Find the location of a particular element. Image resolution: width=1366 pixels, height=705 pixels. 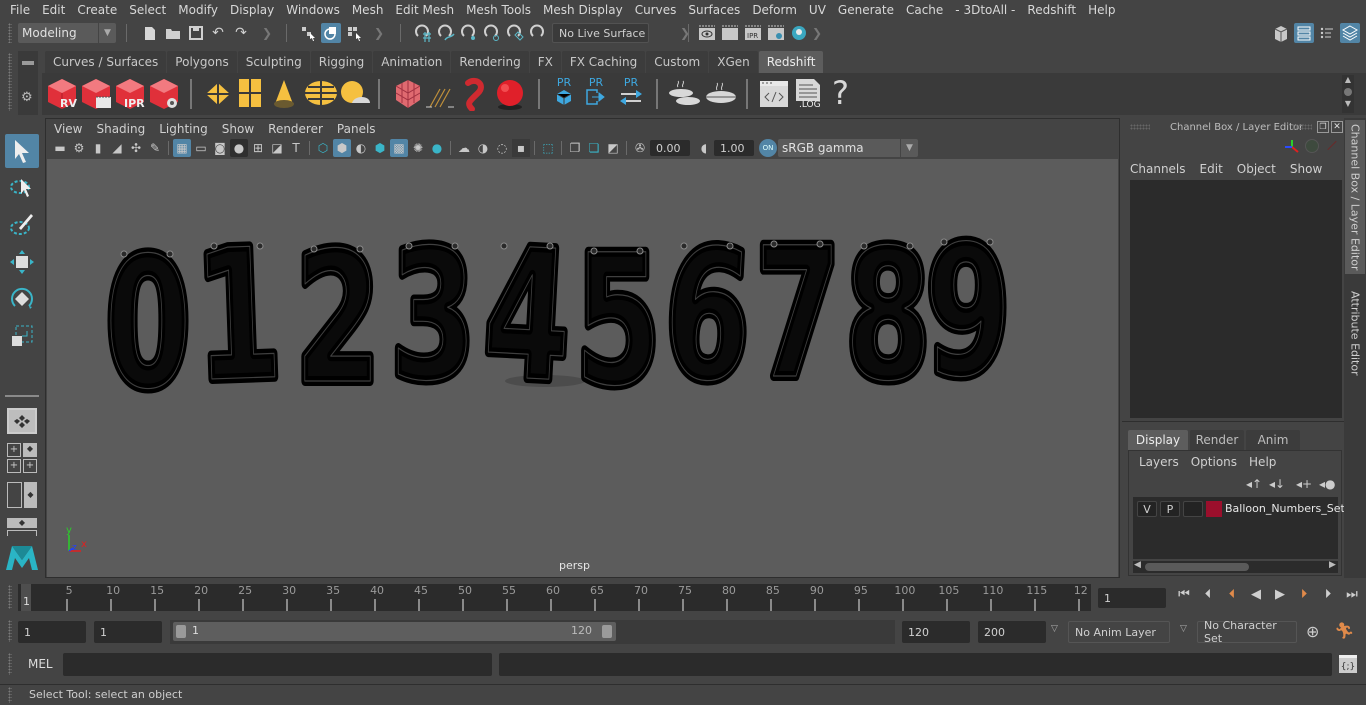

image-plane-icon: ◢ is located at coordinates (117, 148).